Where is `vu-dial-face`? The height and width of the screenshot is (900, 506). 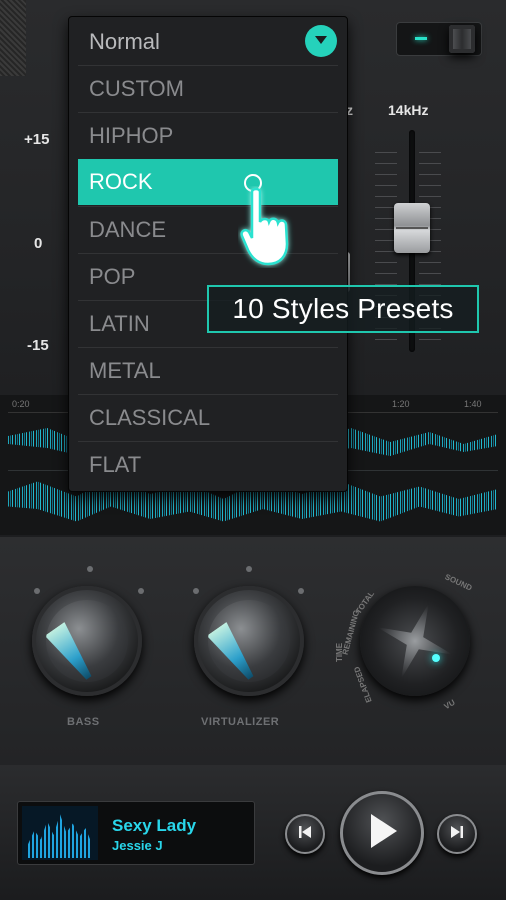
vu-dial-face is located at coordinates (415, 641).